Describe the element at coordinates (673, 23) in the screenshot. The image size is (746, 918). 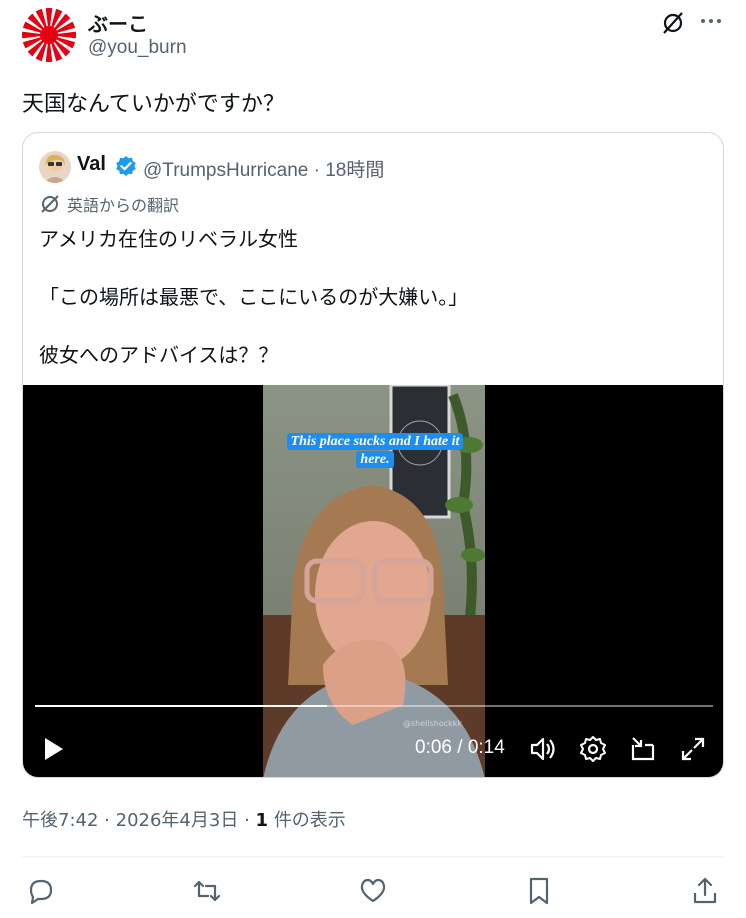
I see `grok-icon` at that location.